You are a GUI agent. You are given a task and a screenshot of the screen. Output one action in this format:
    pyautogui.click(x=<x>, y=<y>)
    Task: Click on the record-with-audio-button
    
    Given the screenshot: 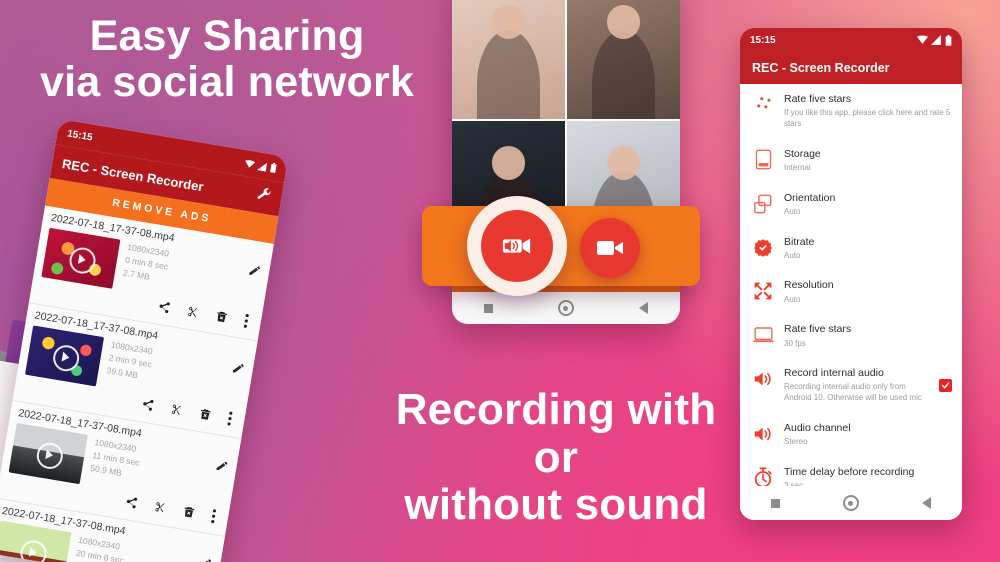 What is the action you would take?
    pyautogui.click(x=517, y=246)
    